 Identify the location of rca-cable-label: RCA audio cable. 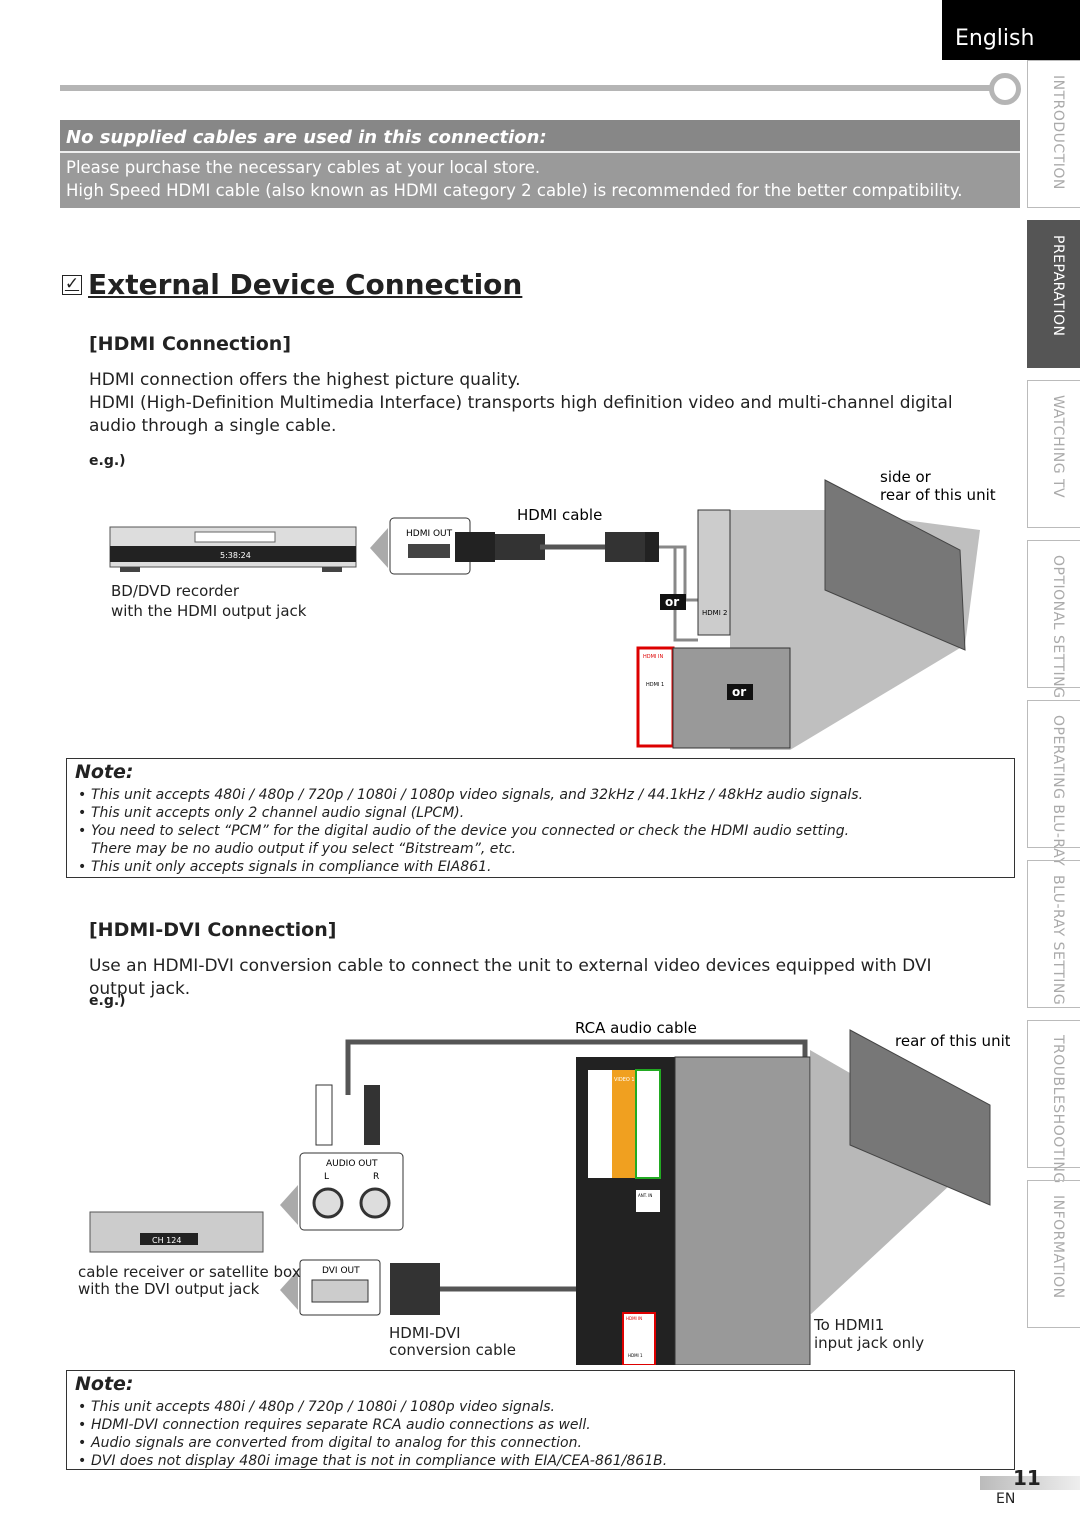
(636, 1028).